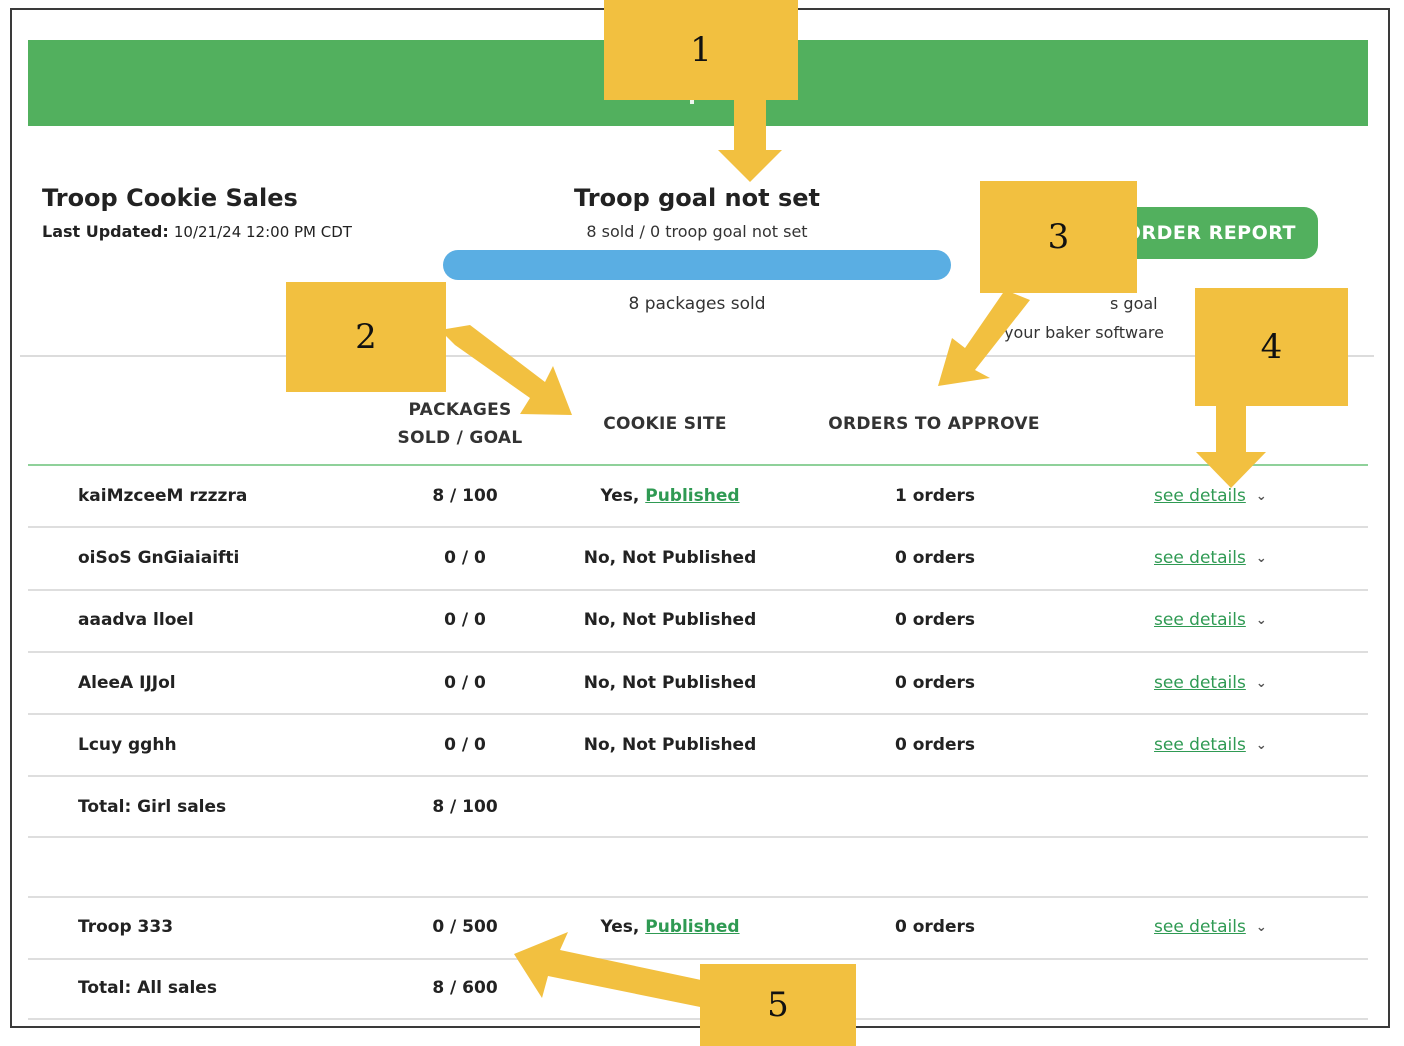 The height and width of the screenshot is (1046, 1404). I want to click on callout-1: 1, so click(701, 50).